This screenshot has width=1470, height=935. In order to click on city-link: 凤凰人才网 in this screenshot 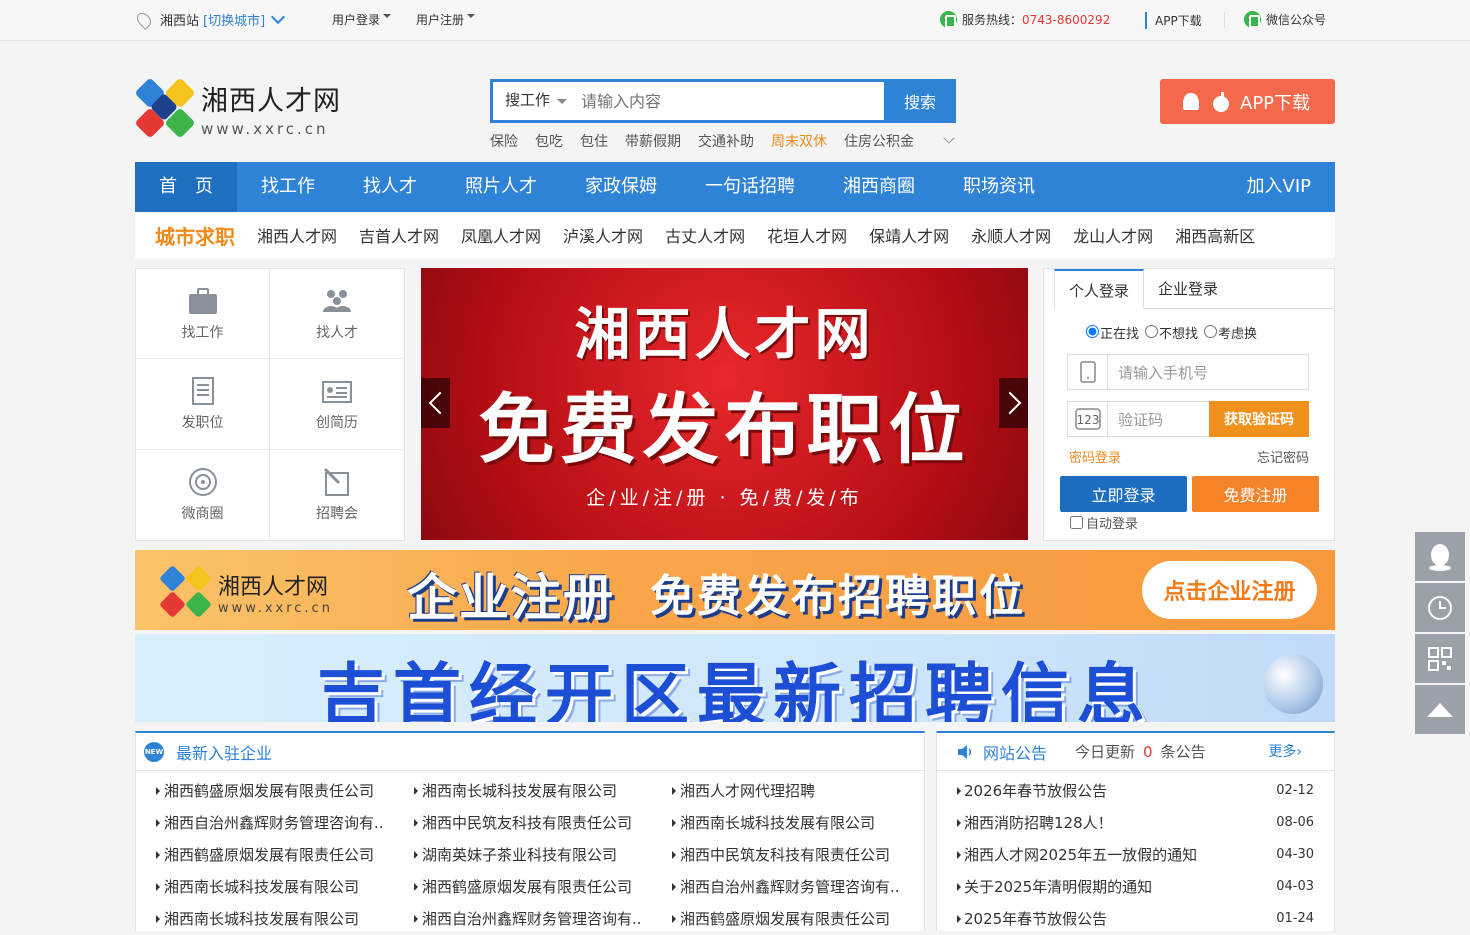, I will do `click(501, 235)`.